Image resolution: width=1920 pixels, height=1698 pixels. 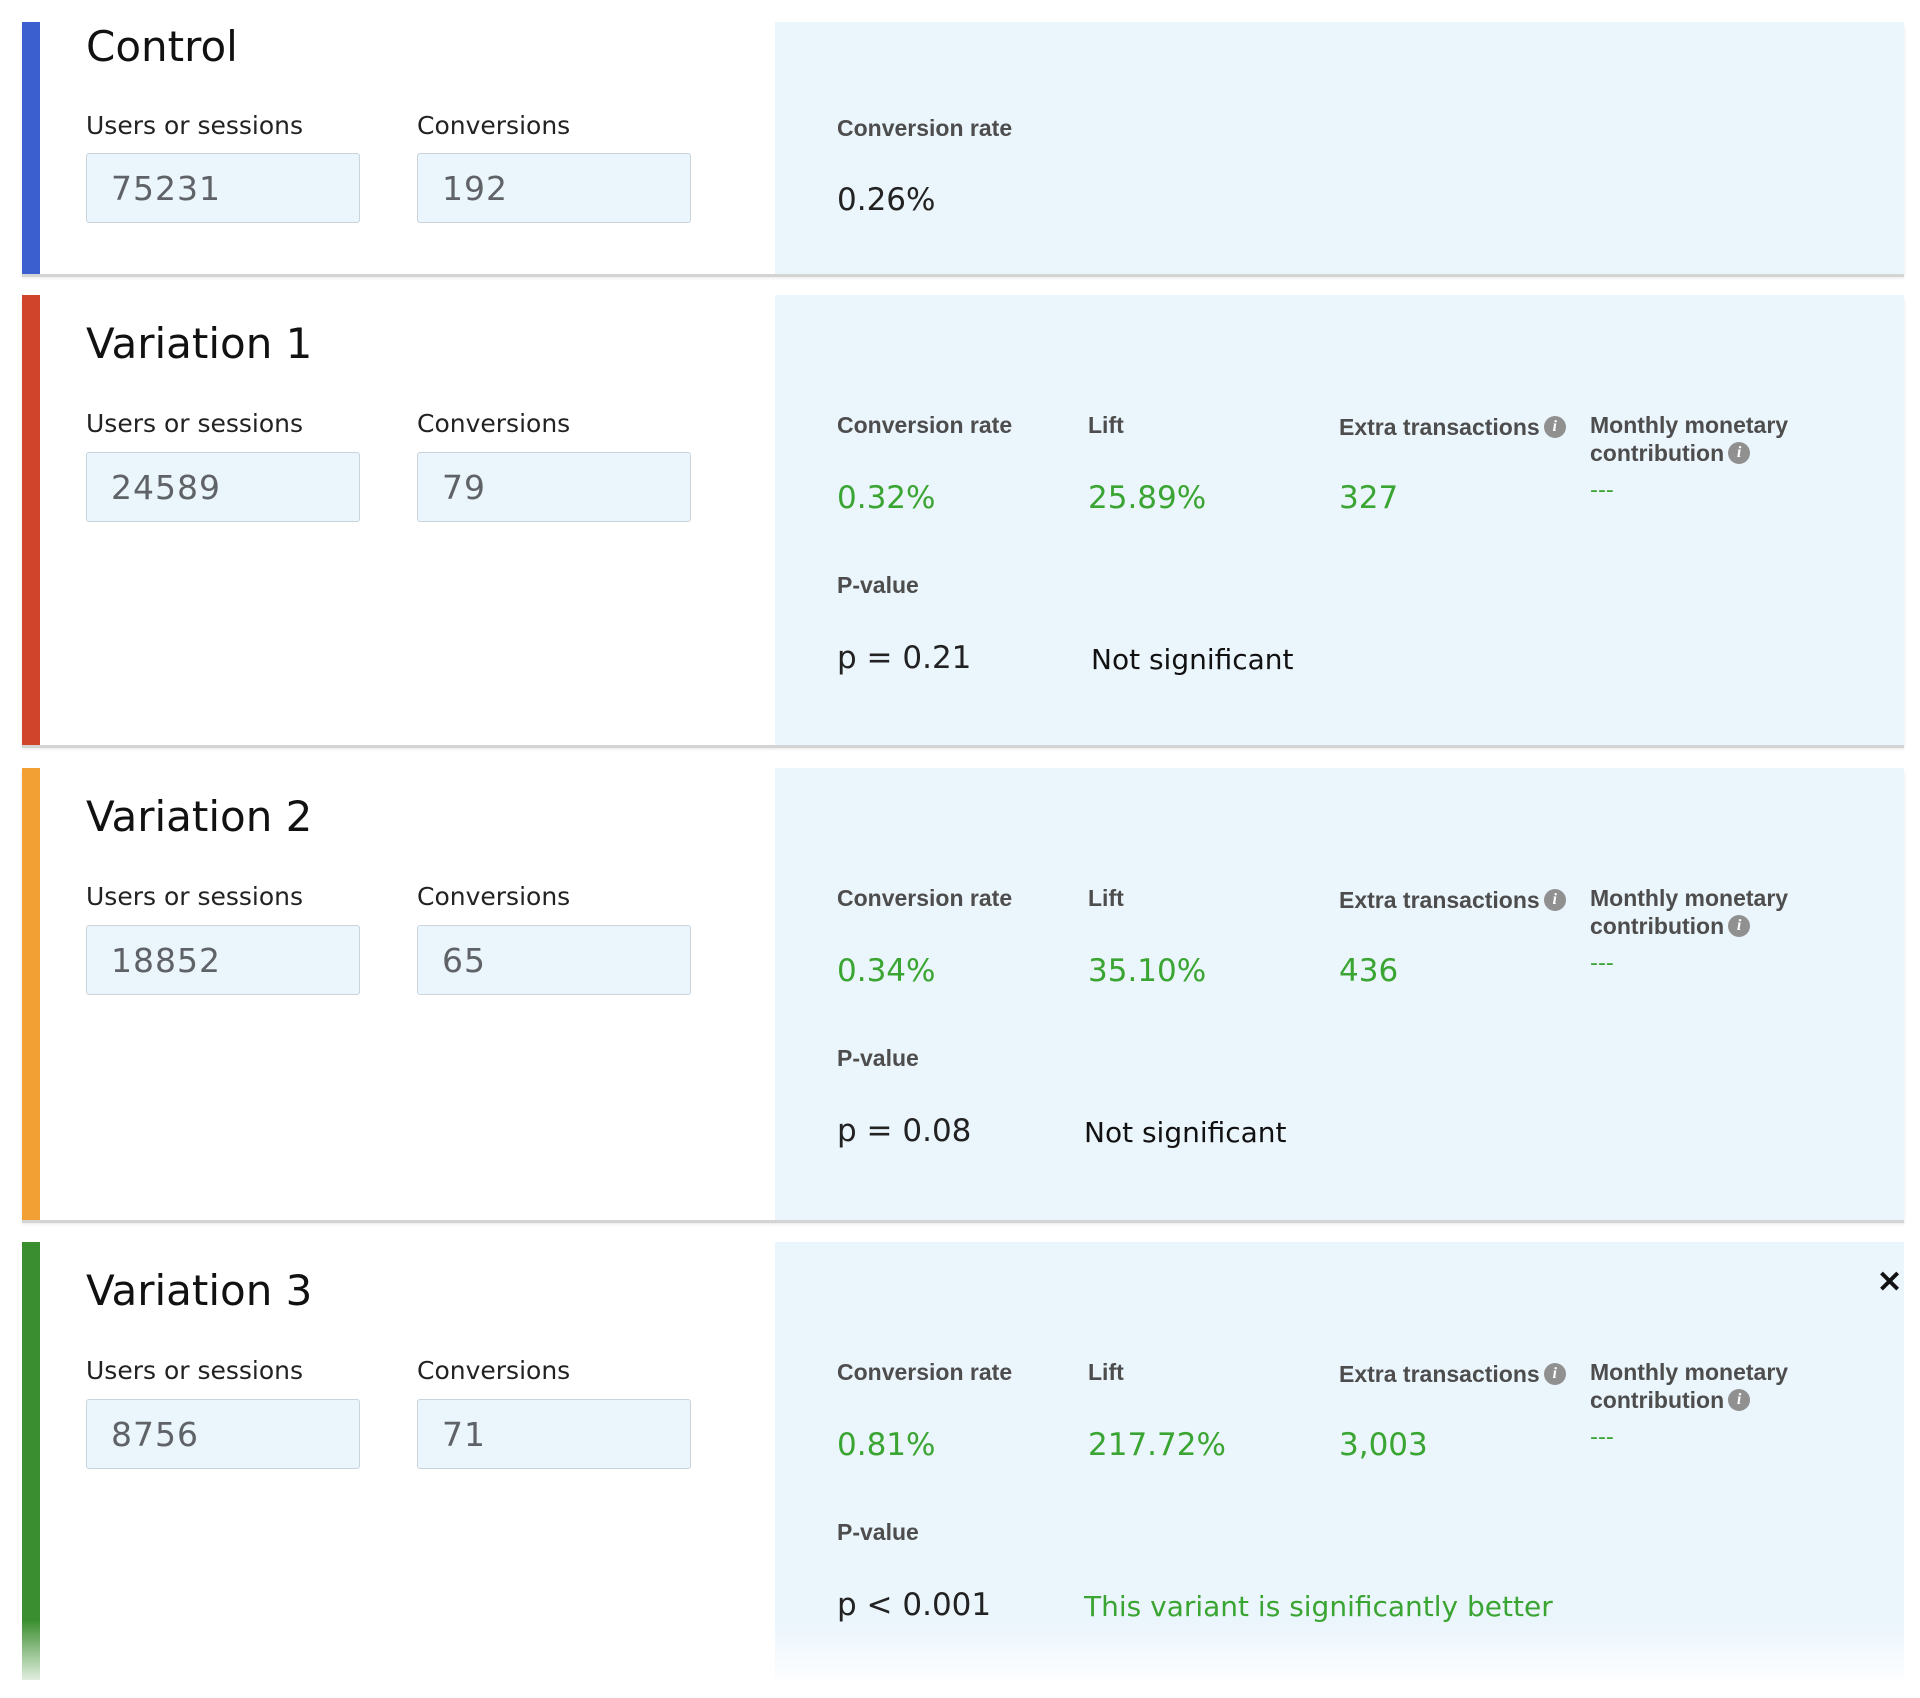 What do you see at coordinates (1369, 971) in the screenshot?
I see `variation-2-extra-transactions-value: 436` at bounding box center [1369, 971].